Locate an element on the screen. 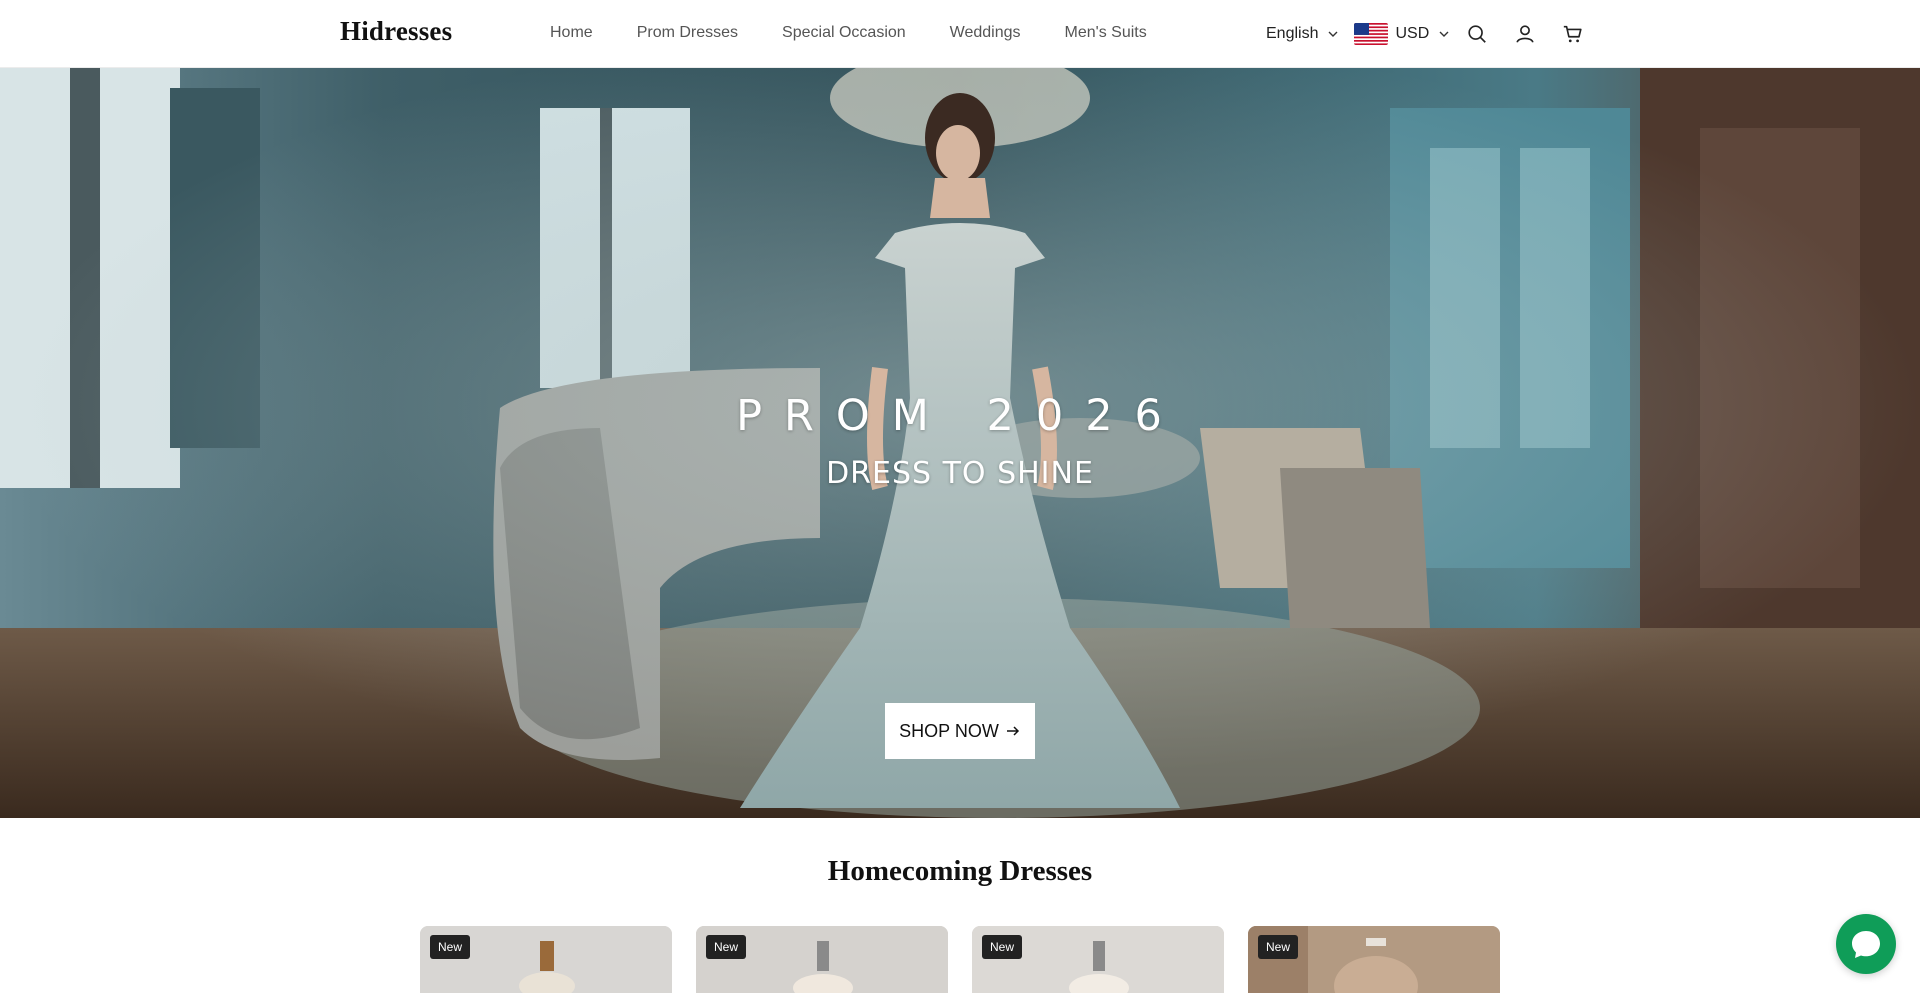 The height and width of the screenshot is (993, 1920). chat-button is located at coordinates (1866, 944).